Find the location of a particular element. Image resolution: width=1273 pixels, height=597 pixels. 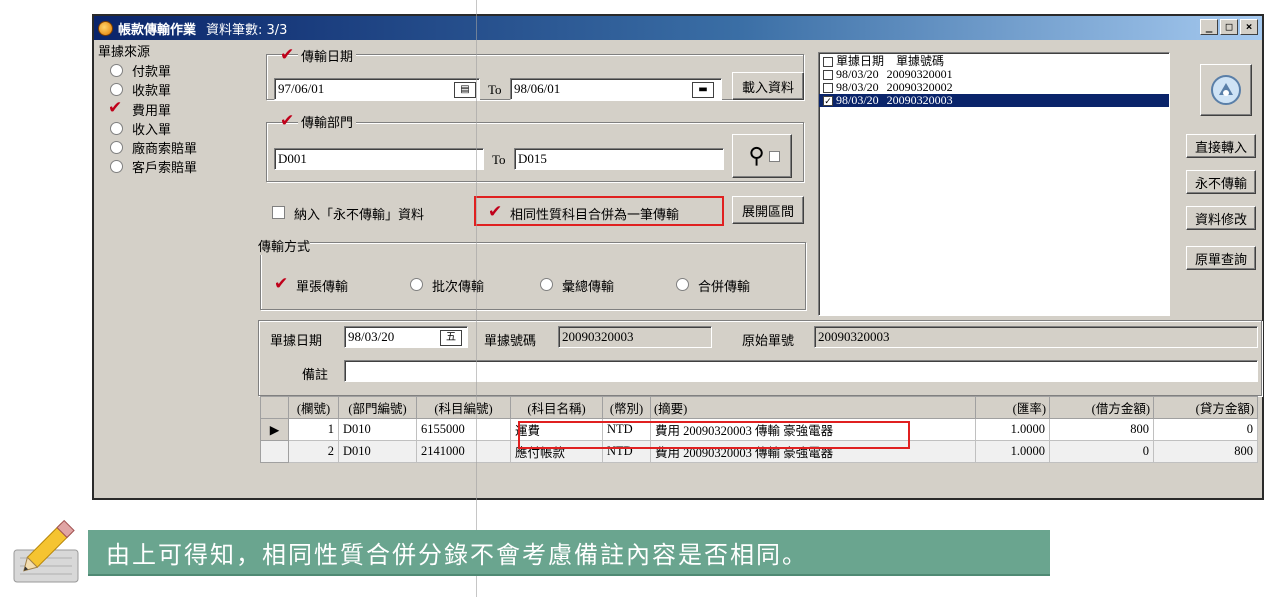

doc-no-field: 20090320003 is located at coordinates (635, 337).